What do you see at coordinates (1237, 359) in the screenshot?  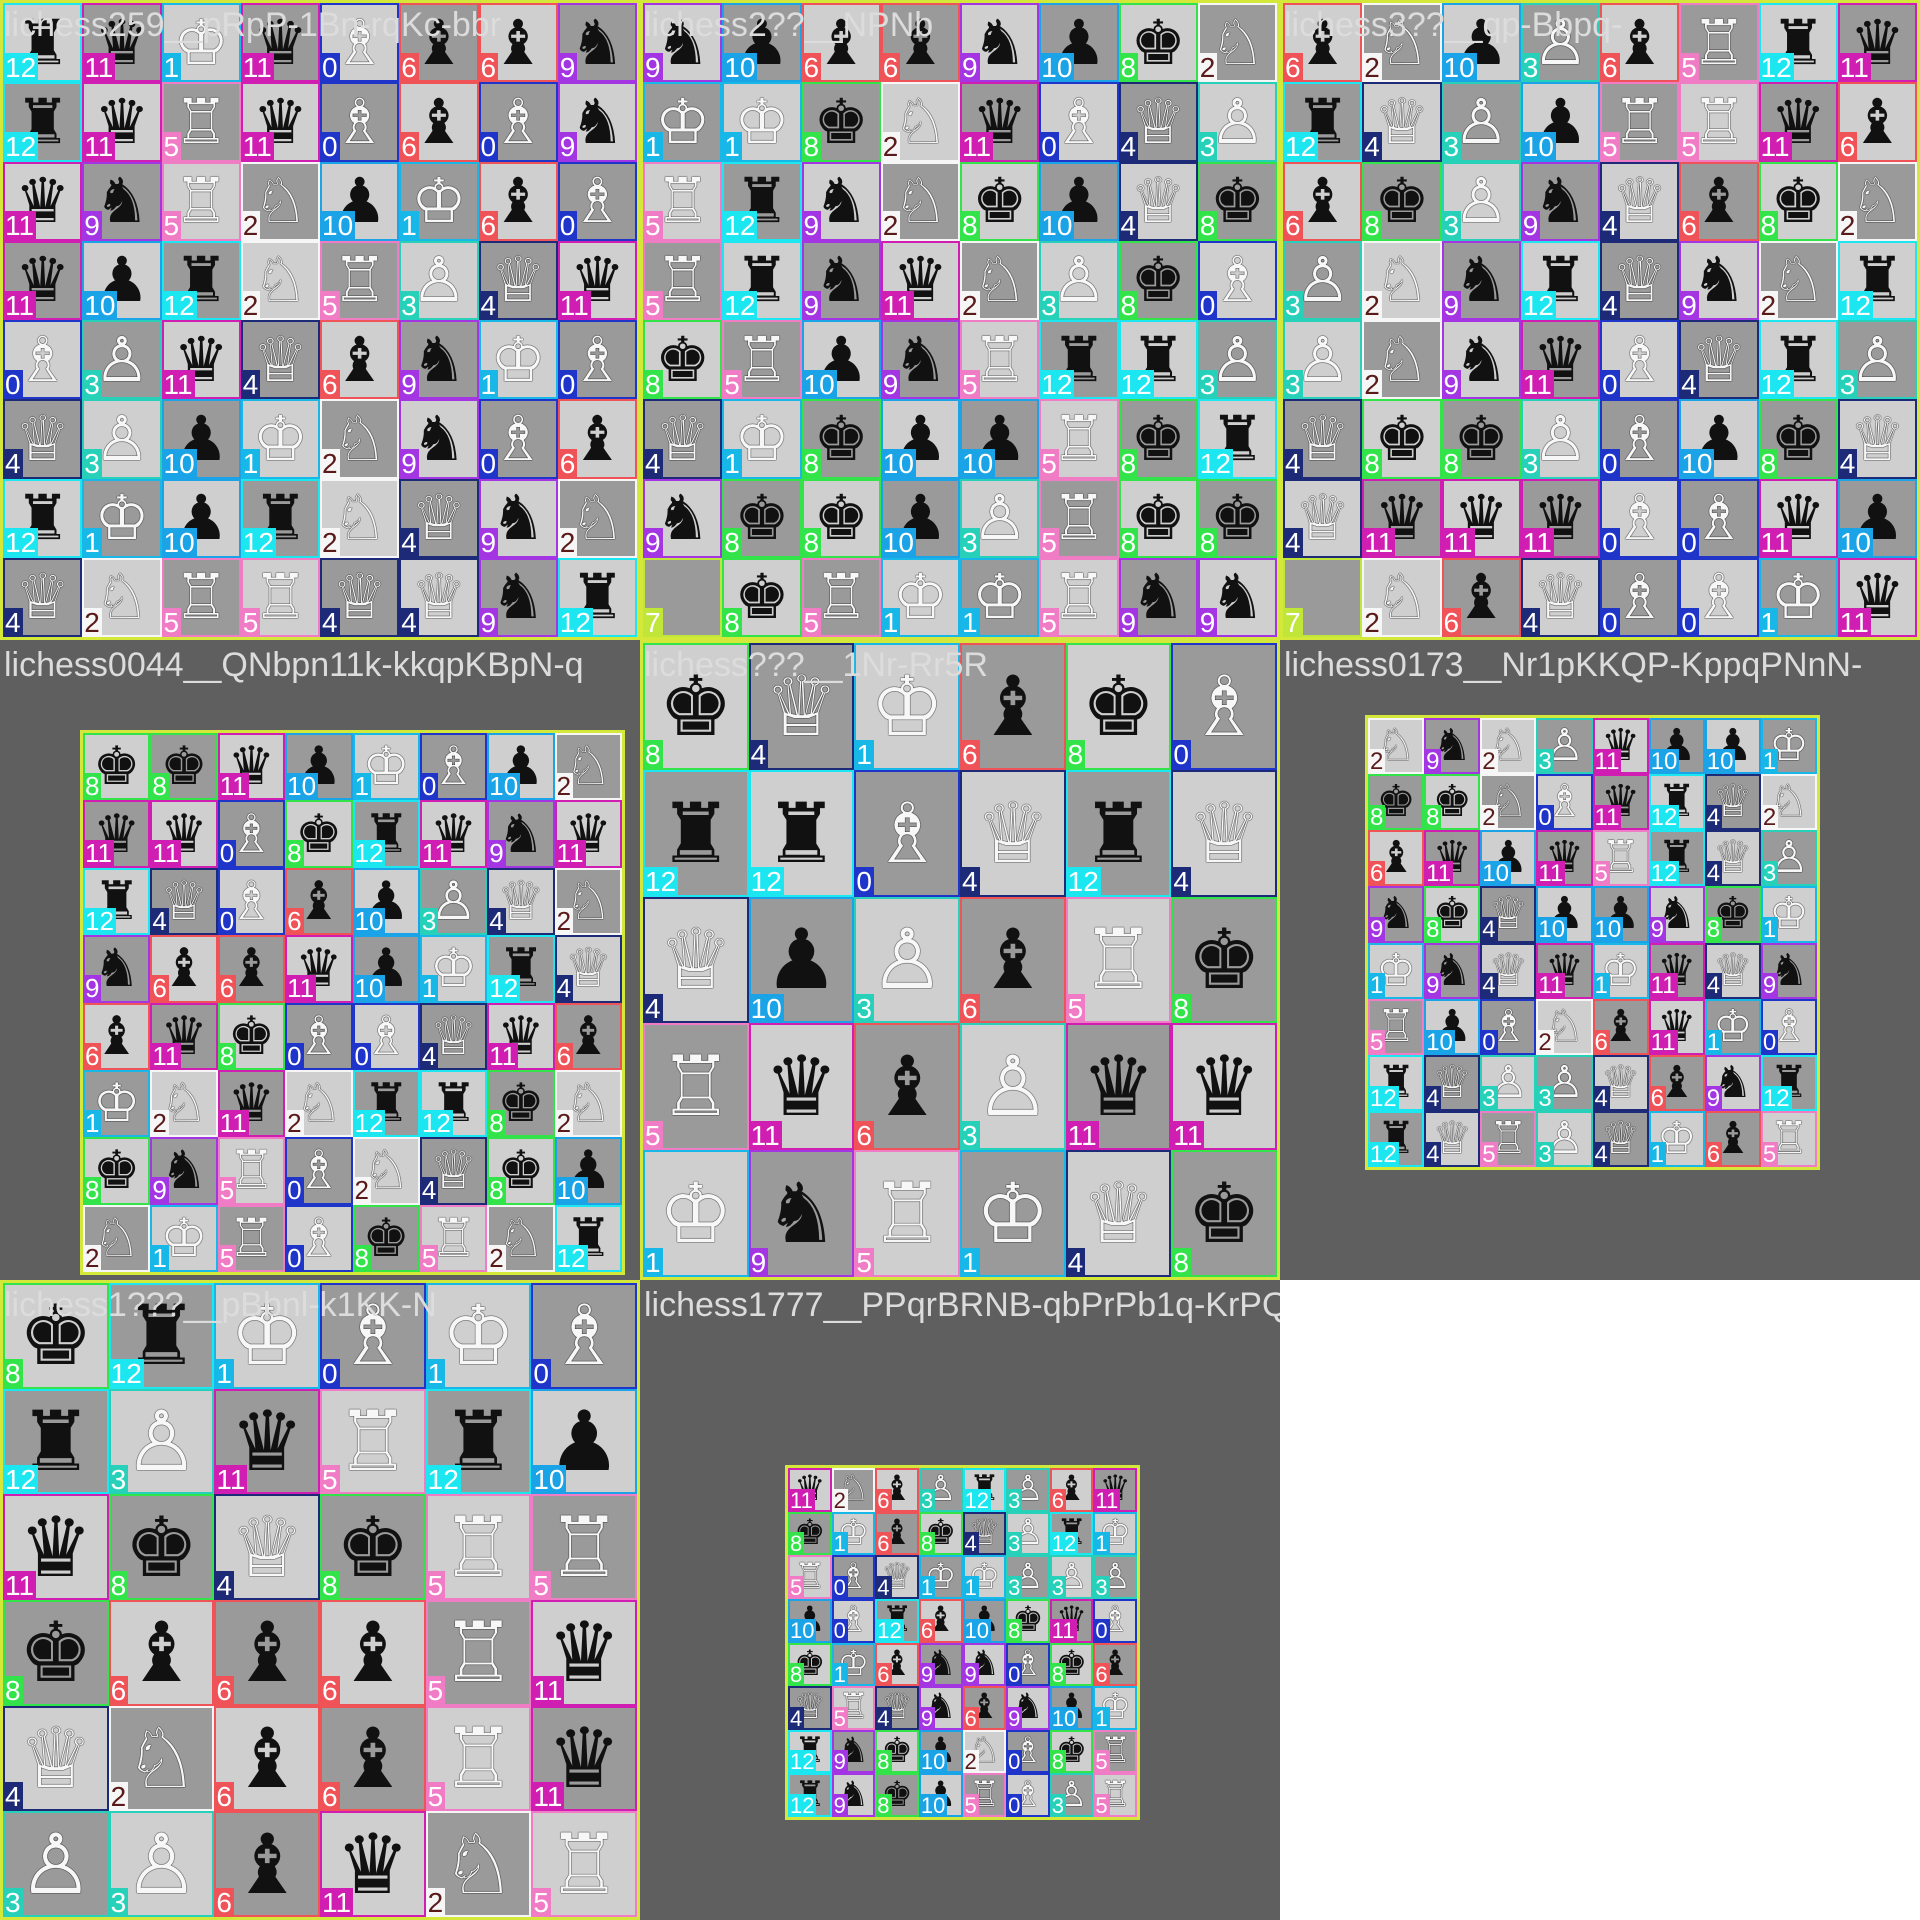 I see `chess-piece-icon: ♙` at bounding box center [1237, 359].